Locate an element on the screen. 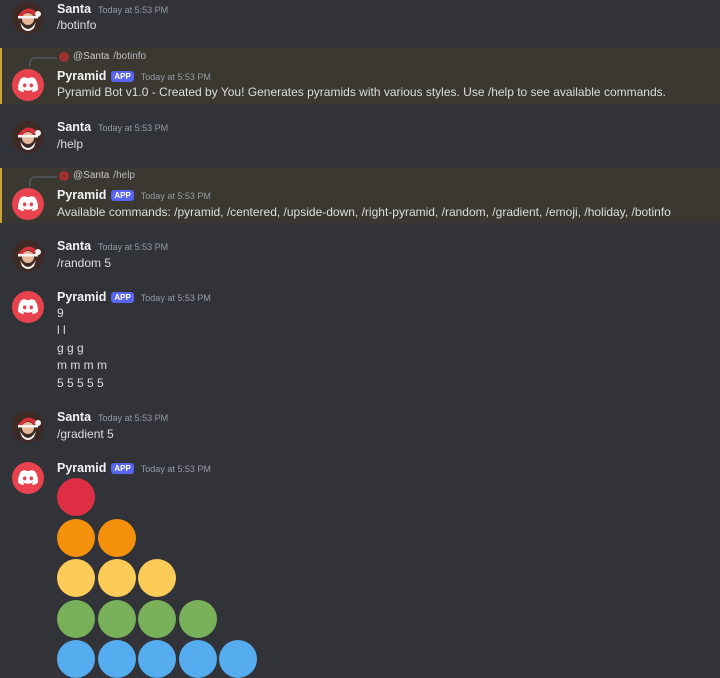 The width and height of the screenshot is (720, 678). message: Santa Today at 5:53 PM /random 5 is located at coordinates (360, 260).